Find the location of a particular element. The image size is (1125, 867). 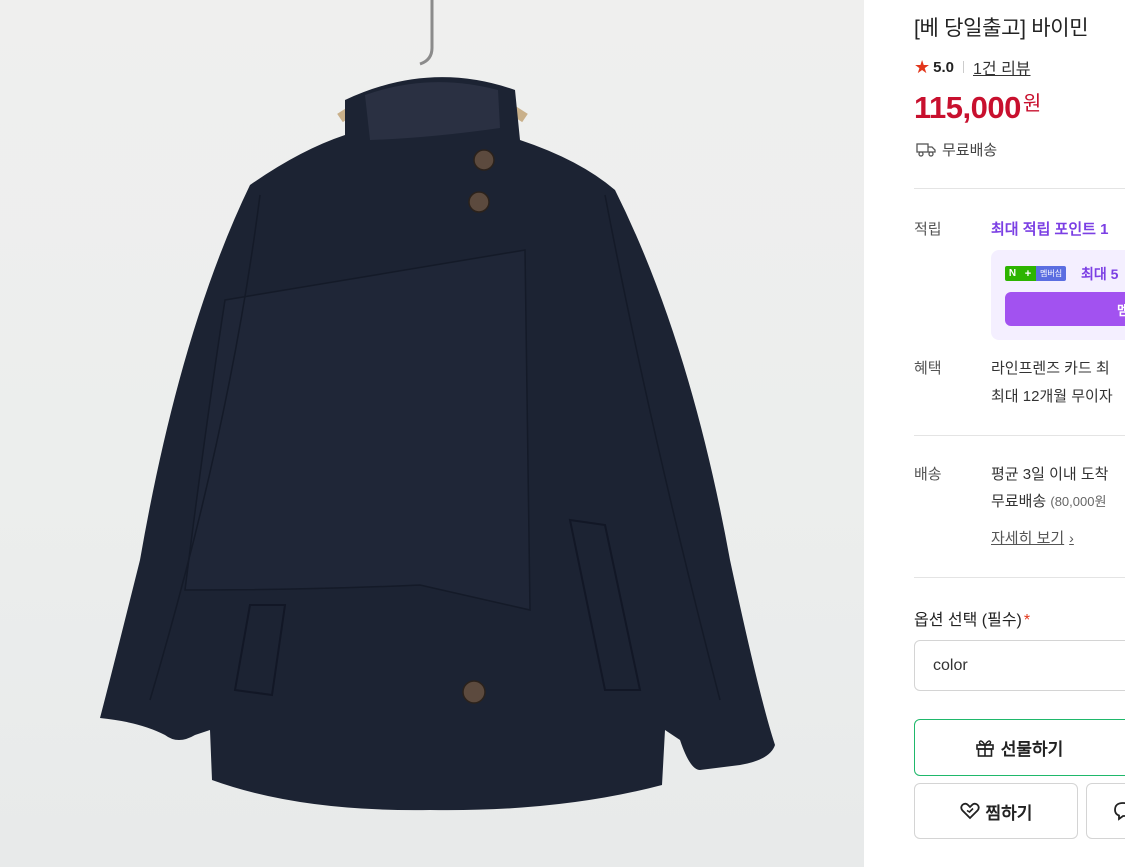

npay-membership-badge: N + 멤버십 is located at coordinates (1036, 273).